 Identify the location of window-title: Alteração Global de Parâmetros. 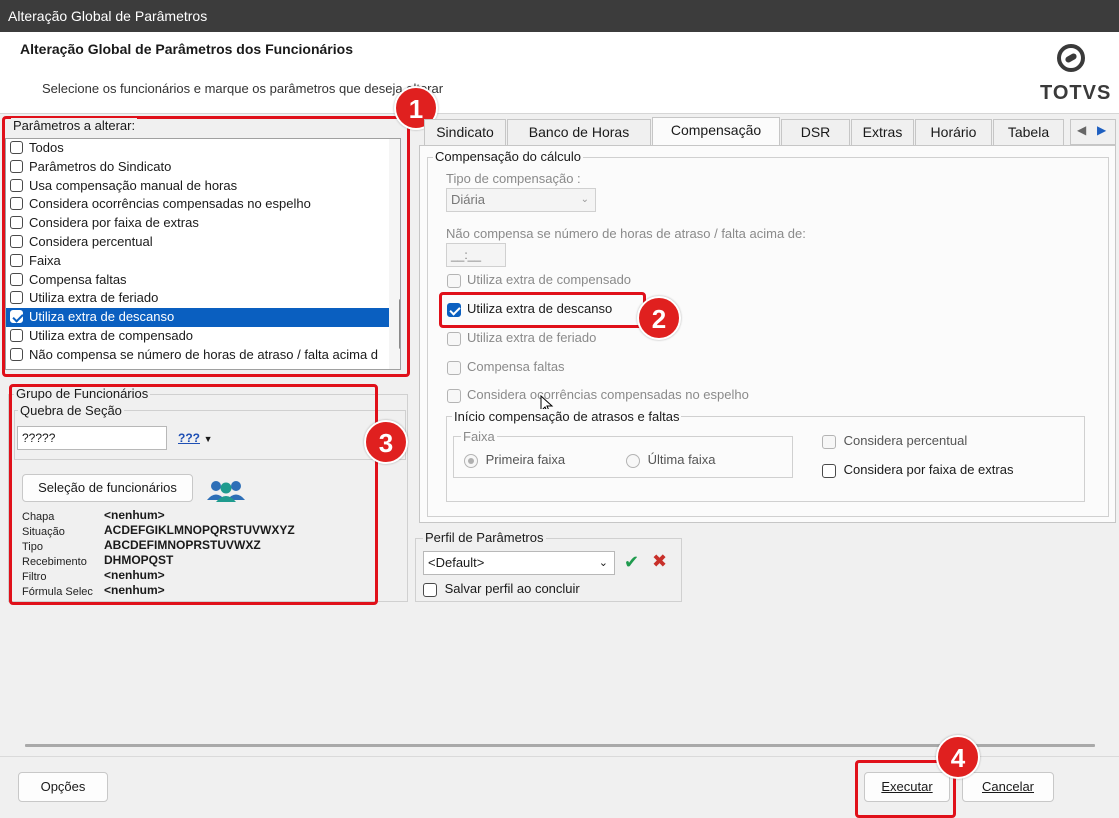
(108, 16).